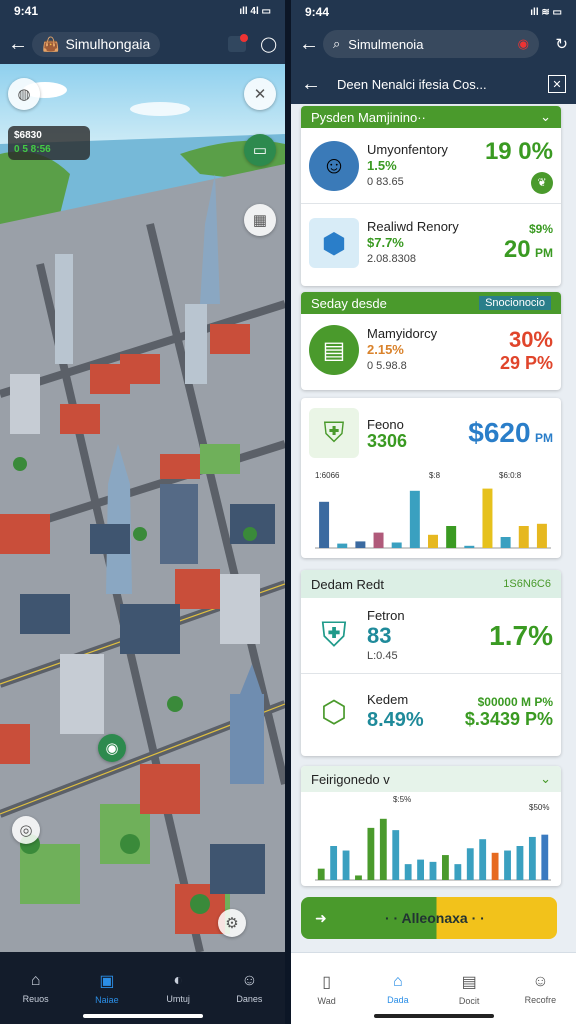 The width and height of the screenshot is (576, 1024). I want to click on title-pill: 👜 Simulhongaia, so click(96, 44).